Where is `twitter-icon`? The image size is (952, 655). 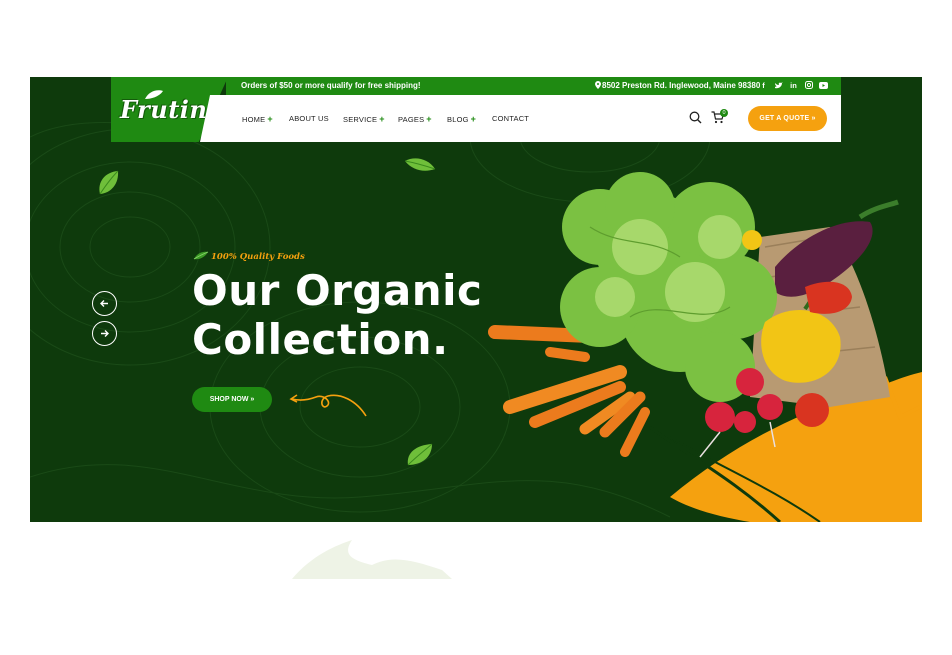 twitter-icon is located at coordinates (778, 85).